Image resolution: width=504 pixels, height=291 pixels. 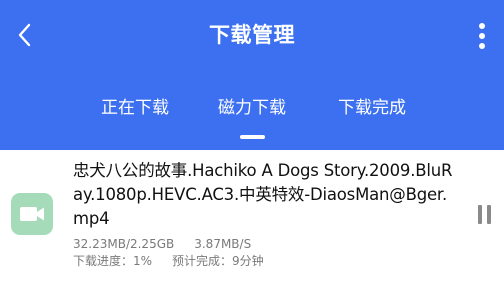 I want to click on tab-completed: 下载完成, so click(x=372, y=108).